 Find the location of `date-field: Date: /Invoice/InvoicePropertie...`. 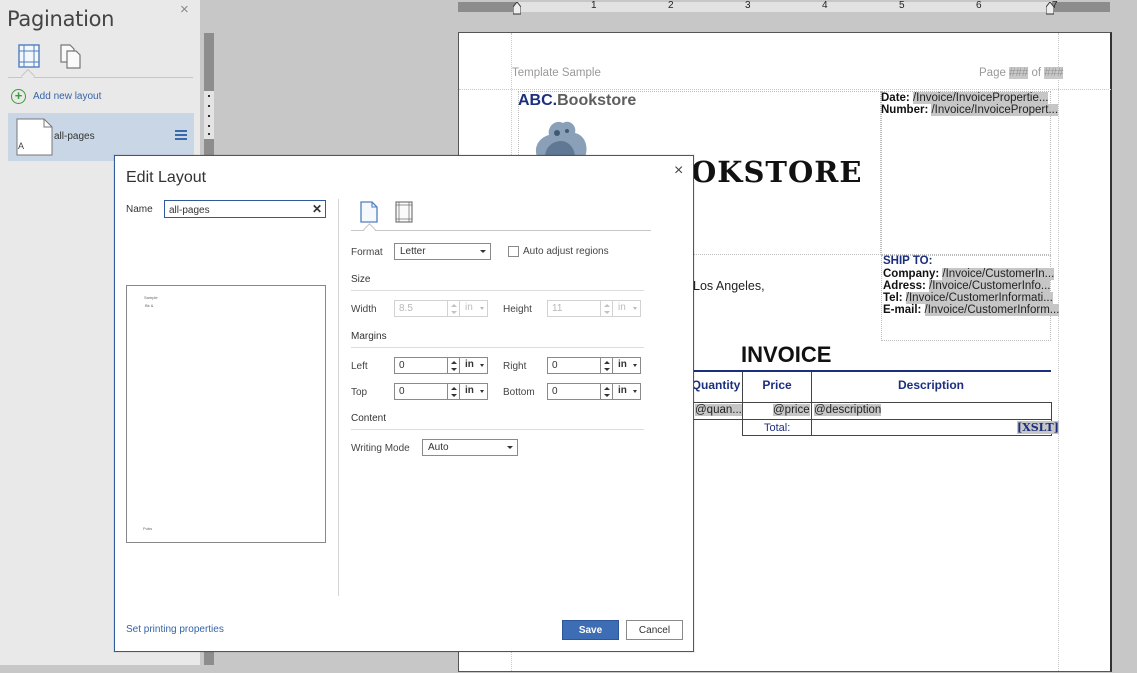

date-field: Date: /Invoice/InvoicePropertie... is located at coordinates (965, 98).